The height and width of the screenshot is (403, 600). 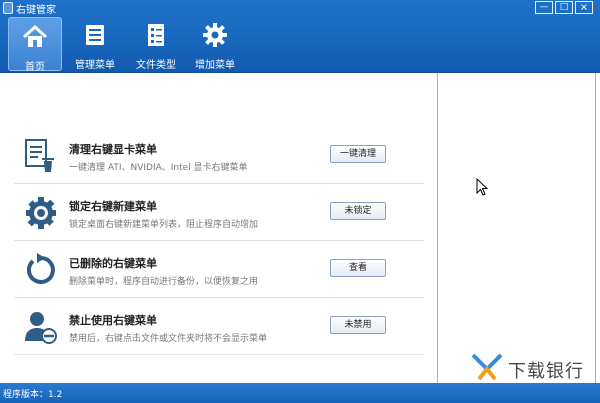 I want to click on main-toolbar: 首页 管理菜单 文件类型 增加菜单, so click(x=300, y=44).